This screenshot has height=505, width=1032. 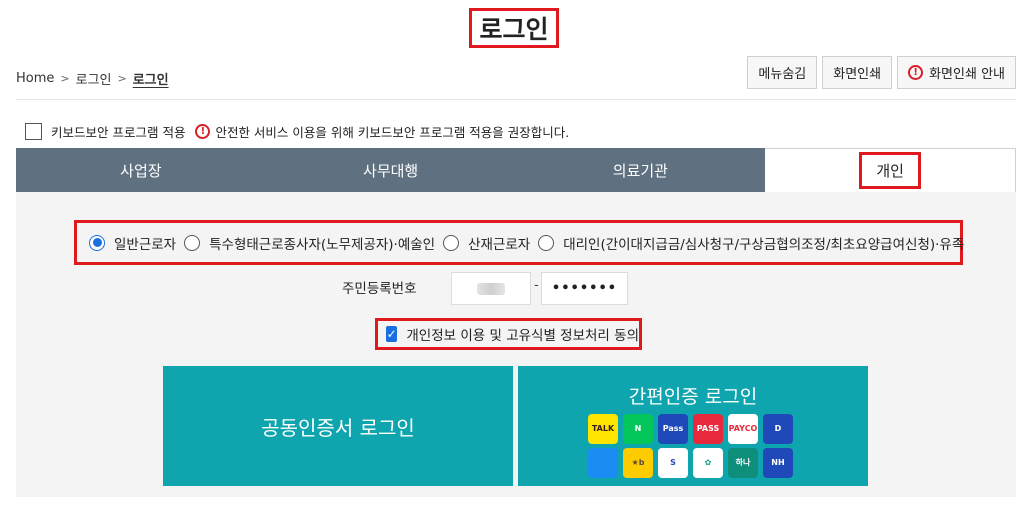 I want to click on breadcrumb-level1: 로그인, so click(x=94, y=78).